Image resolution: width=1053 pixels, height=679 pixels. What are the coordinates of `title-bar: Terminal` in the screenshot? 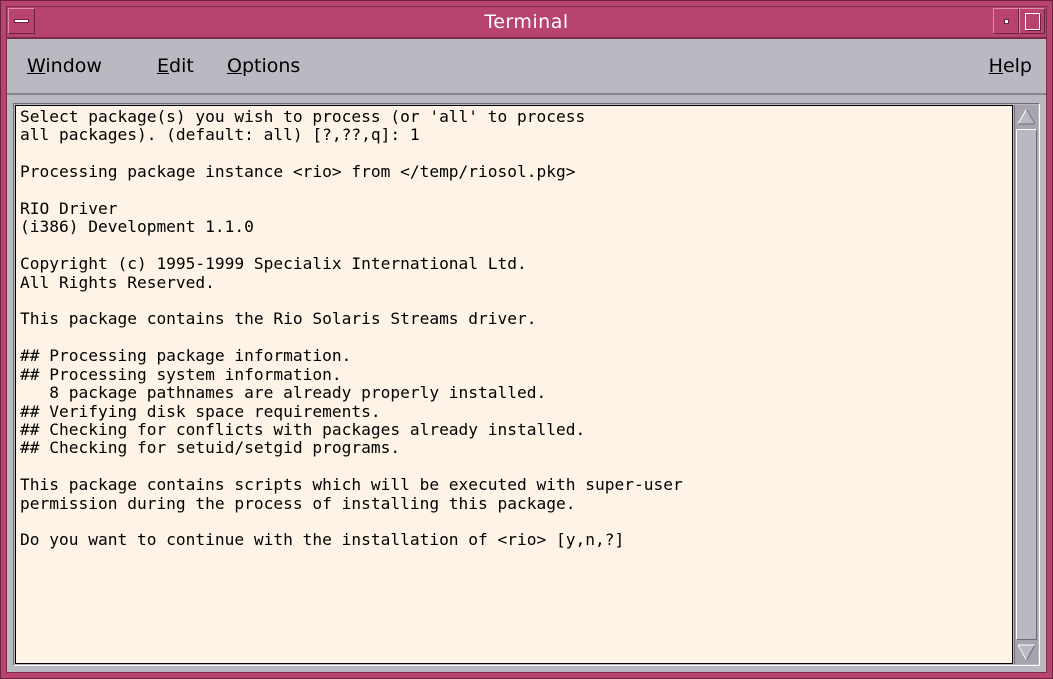 It's located at (526, 23).